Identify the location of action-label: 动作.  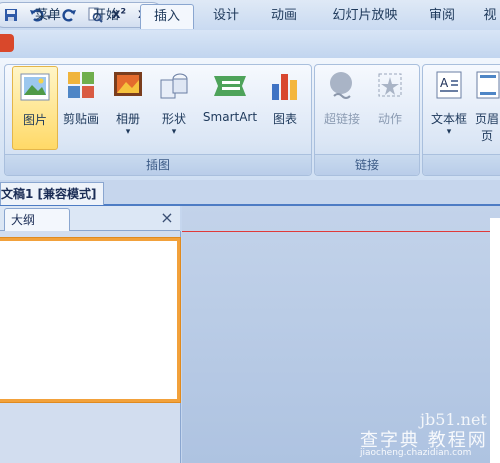
(389, 119).